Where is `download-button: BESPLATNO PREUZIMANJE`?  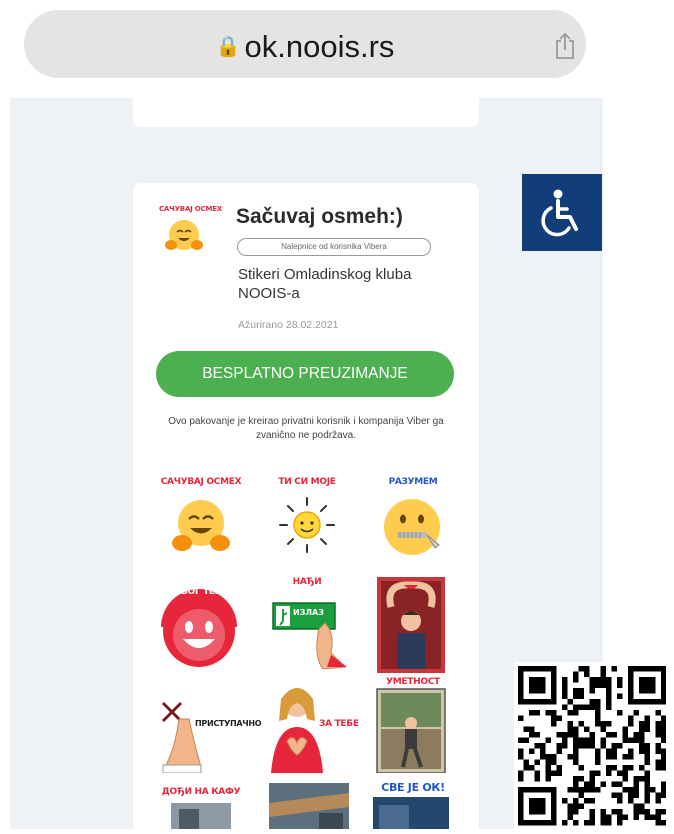 download-button: BESPLATNO PREUZIMANJE is located at coordinates (305, 374).